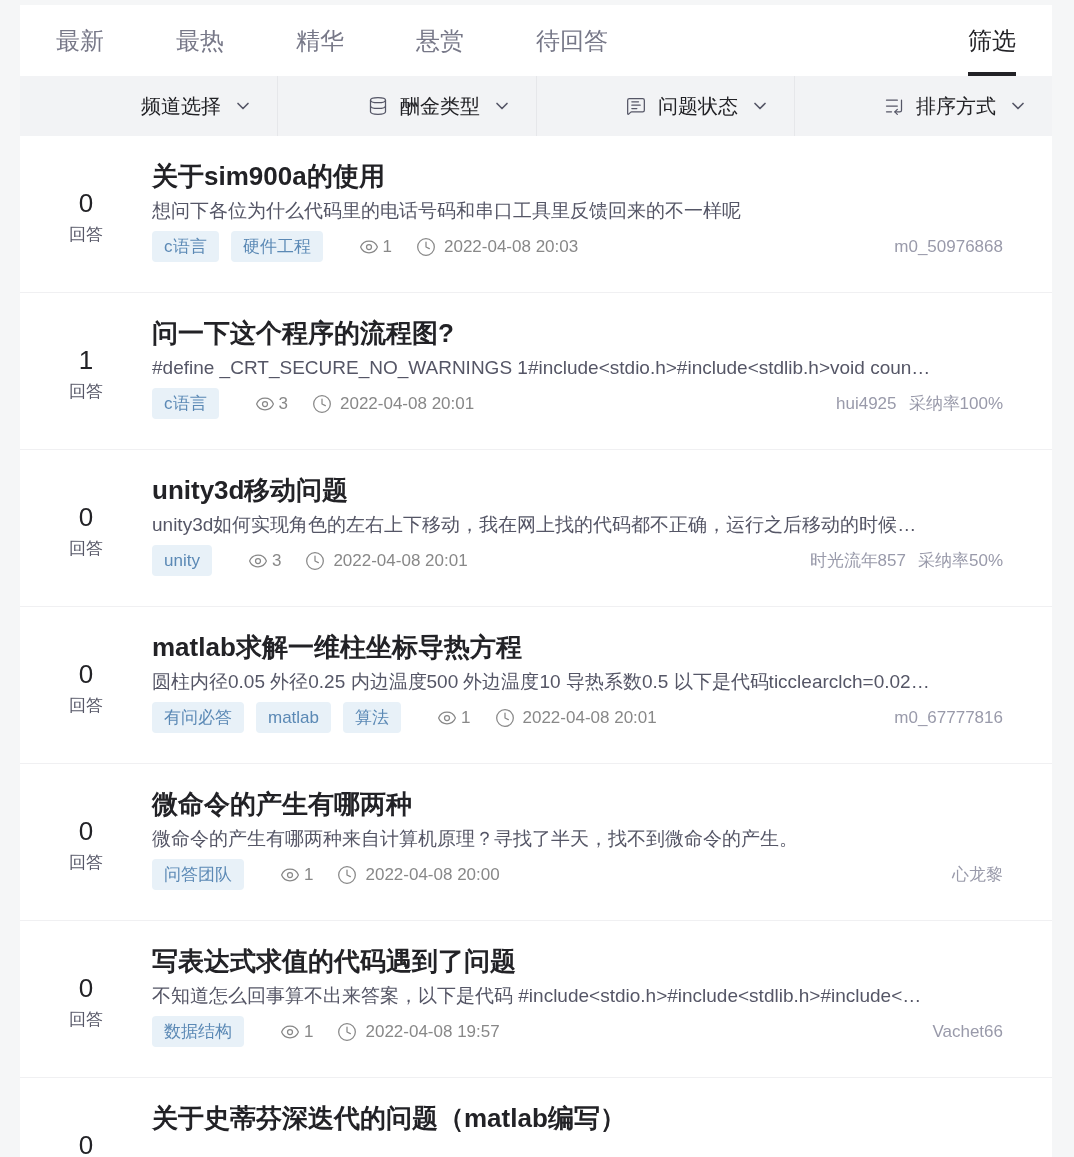 The image size is (1074, 1157). Describe the element at coordinates (955, 403) in the screenshot. I see `accept-rate: 采纳率100%` at that location.